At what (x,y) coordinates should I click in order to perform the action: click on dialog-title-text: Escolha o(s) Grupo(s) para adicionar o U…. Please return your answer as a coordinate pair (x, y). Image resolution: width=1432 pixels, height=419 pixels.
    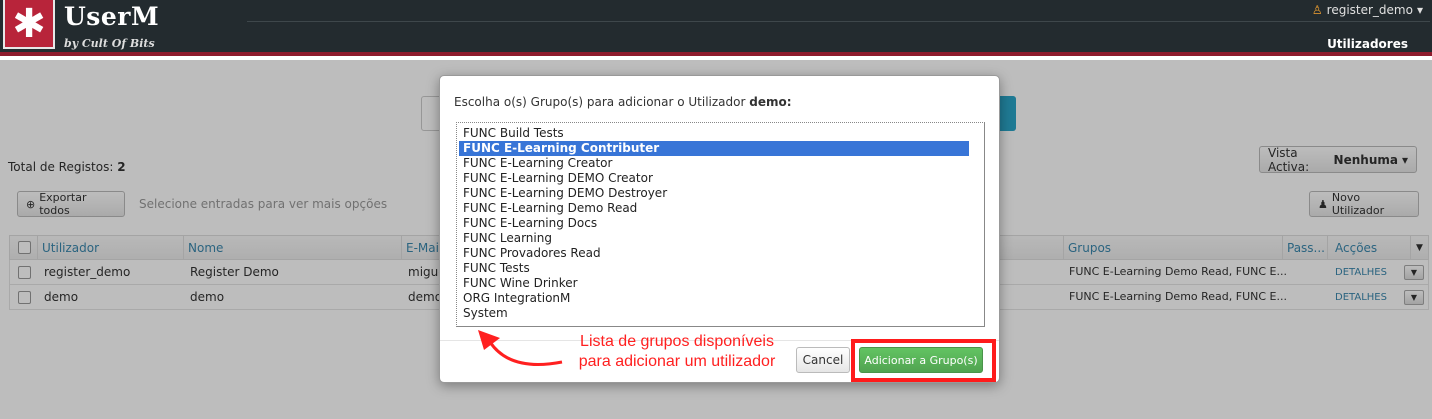
    Looking at the image, I should click on (600, 102).